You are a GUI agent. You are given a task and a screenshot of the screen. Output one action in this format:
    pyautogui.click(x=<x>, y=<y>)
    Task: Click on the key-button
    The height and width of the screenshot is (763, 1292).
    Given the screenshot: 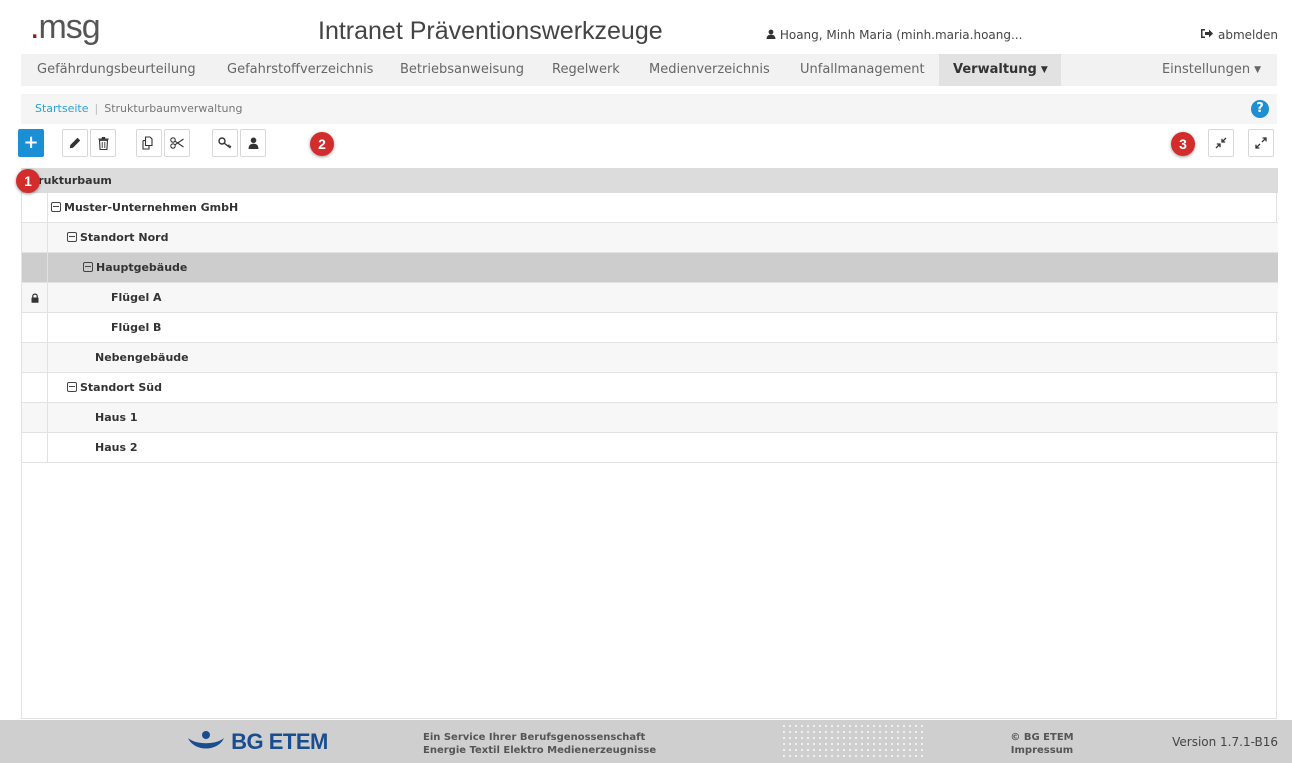 What is the action you would take?
    pyautogui.click(x=225, y=143)
    